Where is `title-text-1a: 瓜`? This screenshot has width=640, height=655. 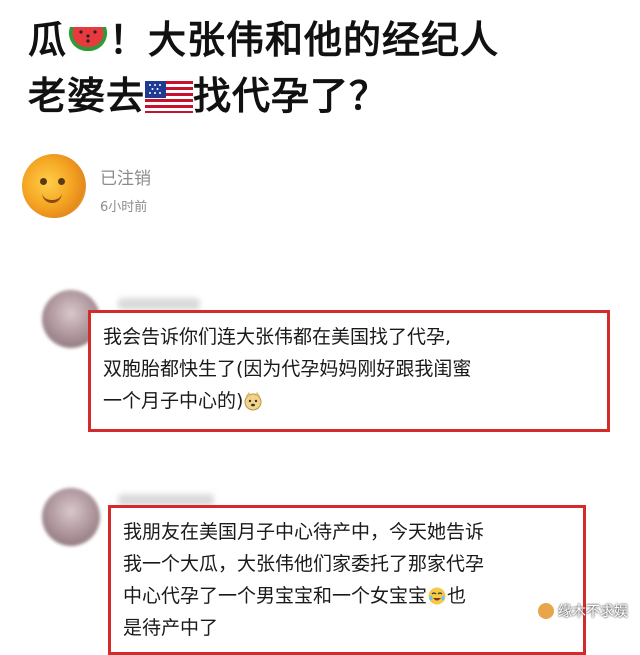 title-text-1a: 瓜 is located at coordinates (48, 40).